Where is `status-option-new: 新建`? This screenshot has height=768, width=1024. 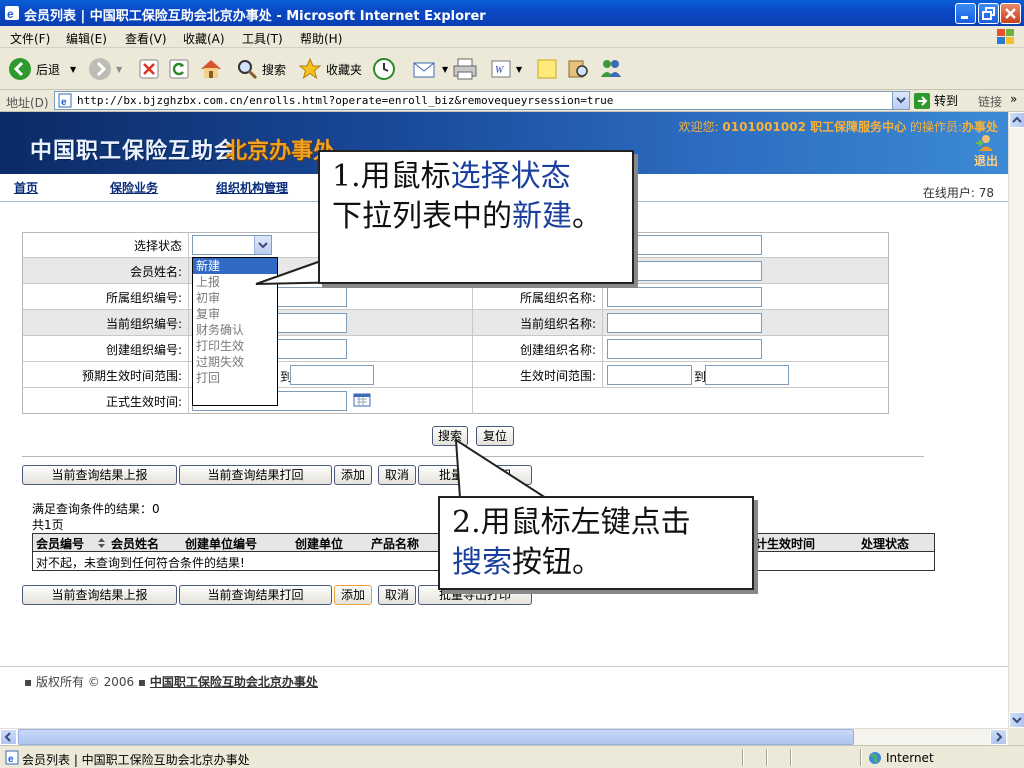 status-option-new: 新建 is located at coordinates (235, 266).